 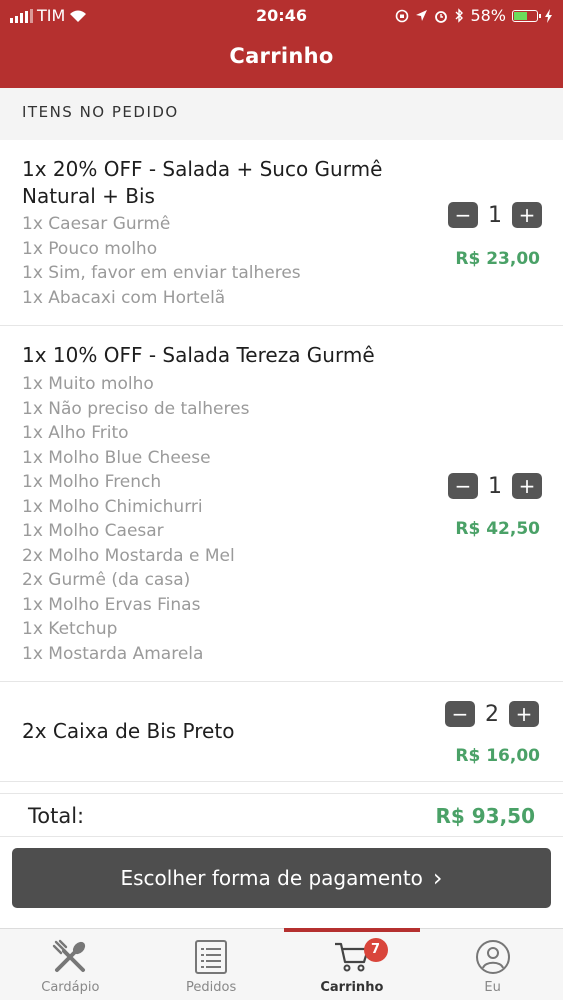 I want to click on item-option: 1x Mostarda Amarela, so click(x=113, y=653).